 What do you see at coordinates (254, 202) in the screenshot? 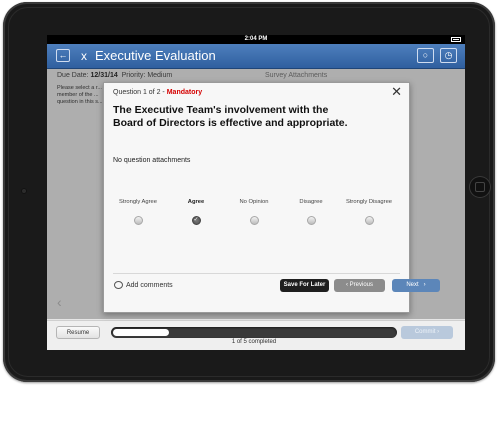
I see `option-label: No Opinion` at bounding box center [254, 202].